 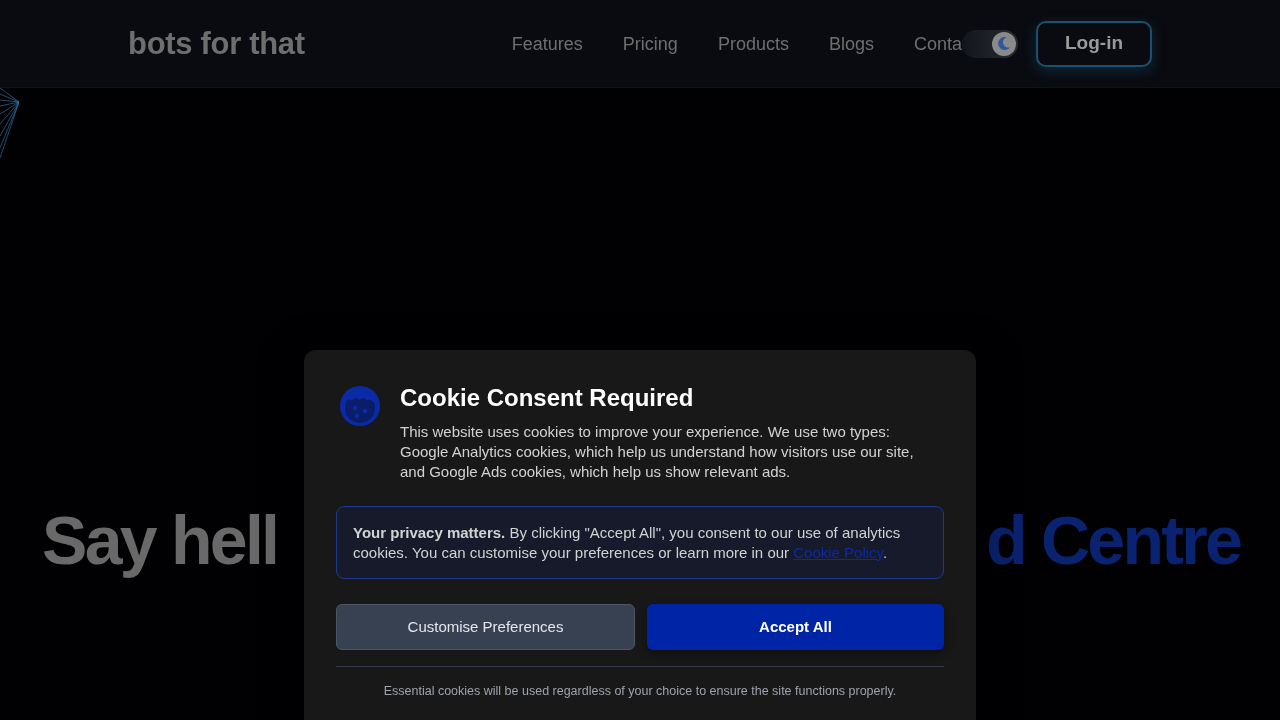 What do you see at coordinates (650, 43) in the screenshot?
I see `nav-link: Pricing` at bounding box center [650, 43].